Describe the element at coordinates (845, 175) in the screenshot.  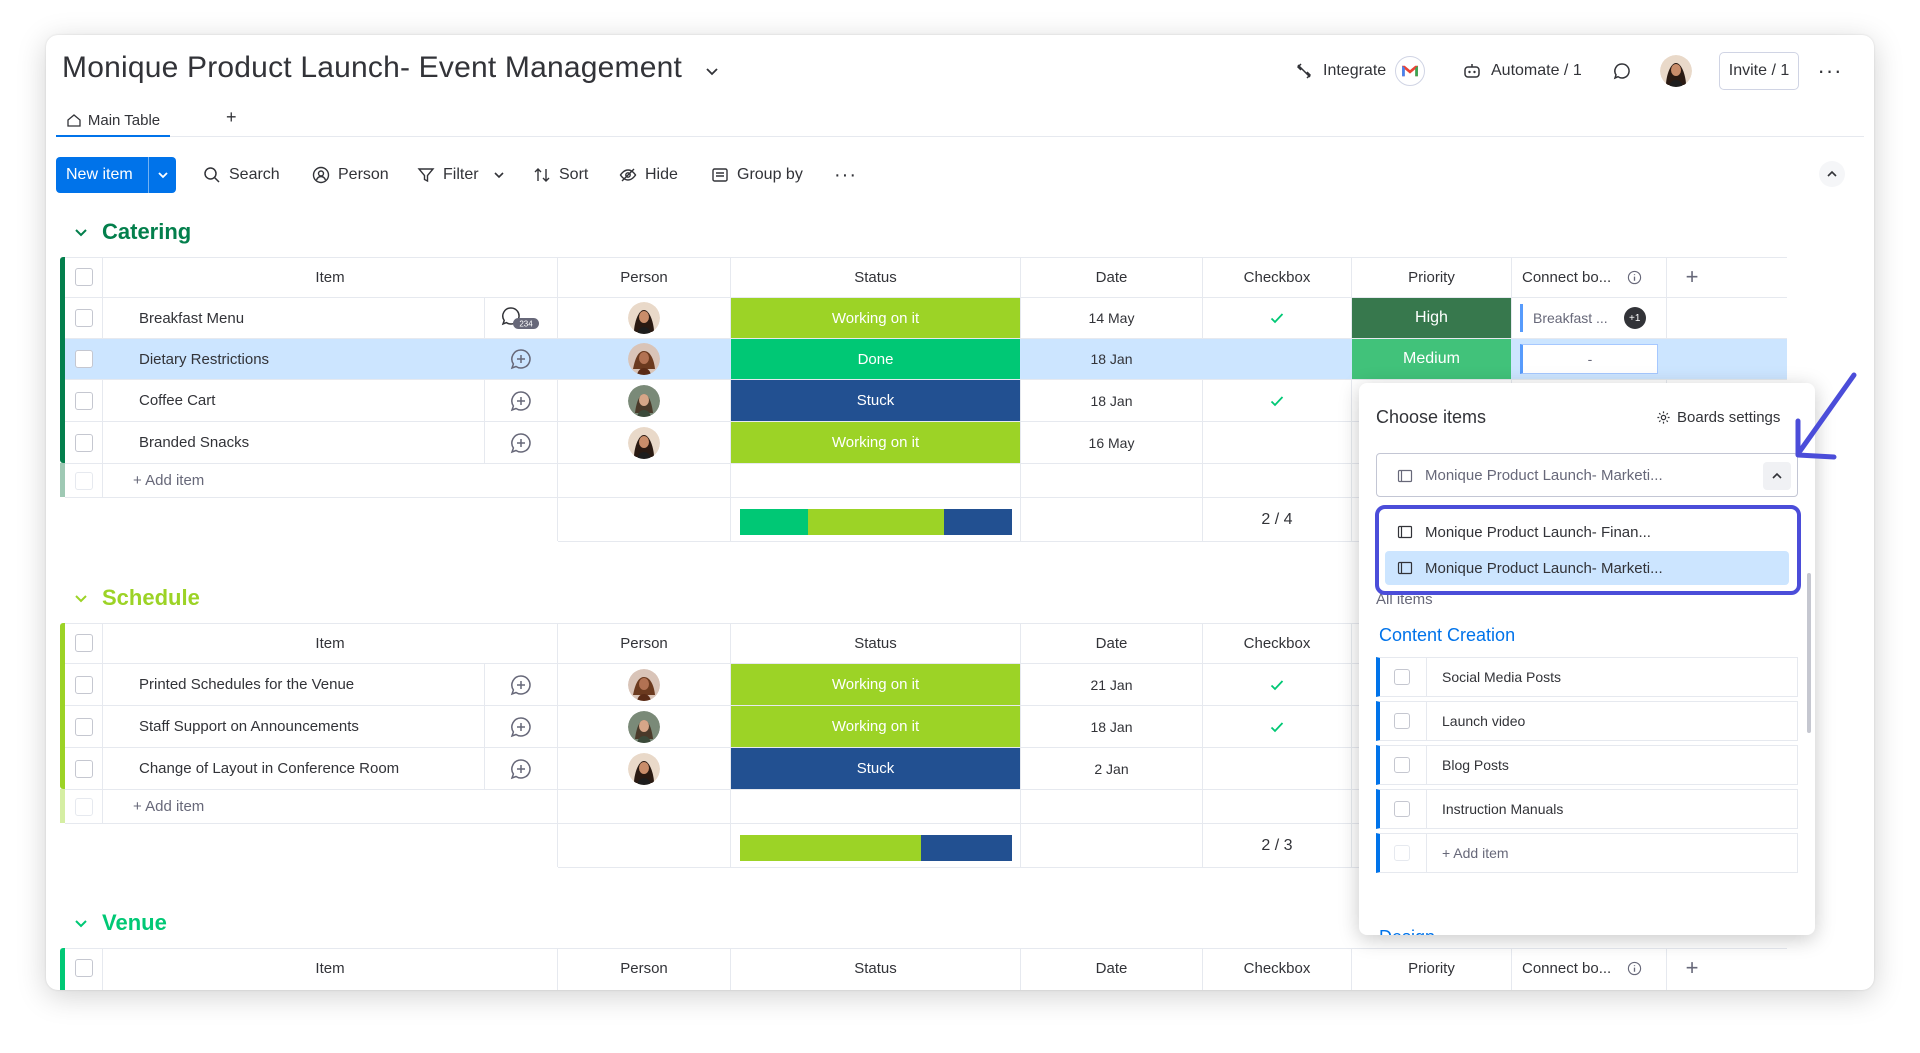
I see `more-toolbar-icon: ···` at that location.